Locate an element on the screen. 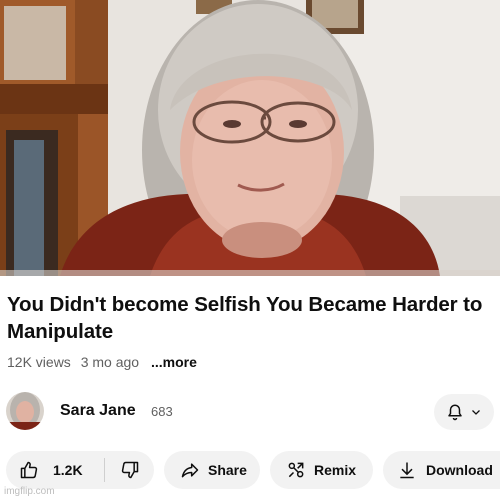 The width and height of the screenshot is (500, 500). download-label: Download is located at coordinates (459, 470).